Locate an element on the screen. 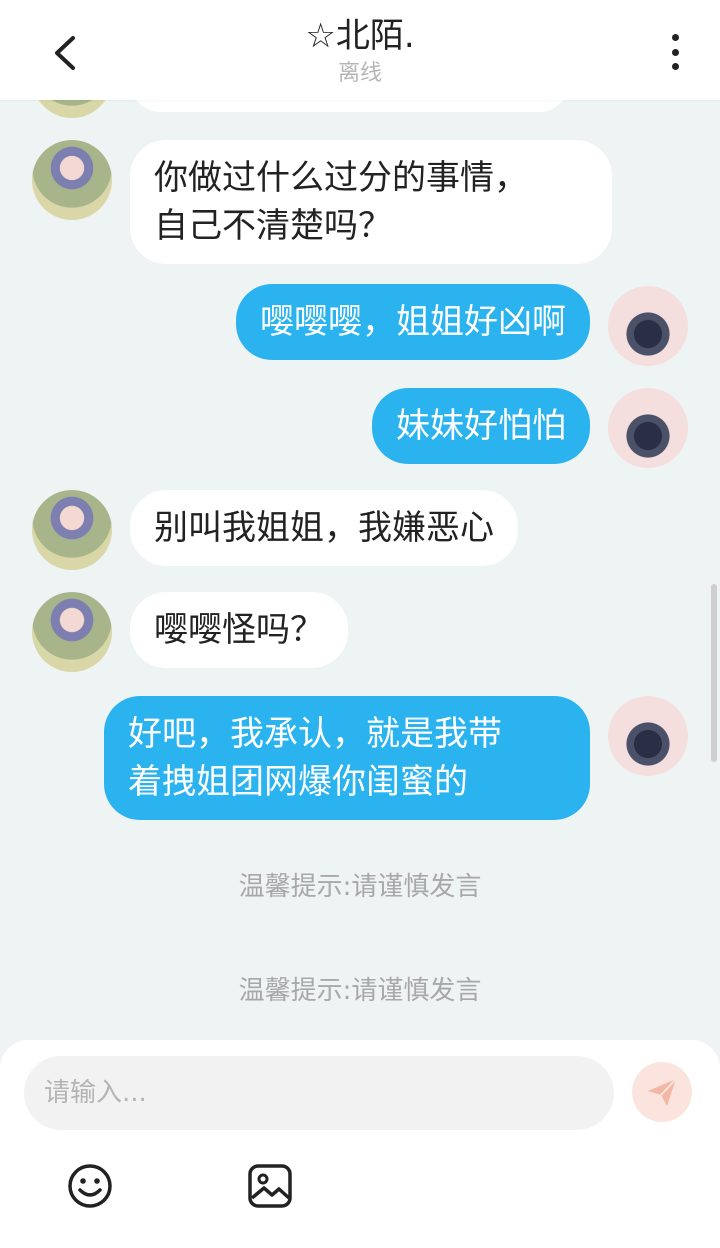 The height and width of the screenshot is (1248, 720). chat-header: ☆北陌. 离线 is located at coordinates (360, 50).